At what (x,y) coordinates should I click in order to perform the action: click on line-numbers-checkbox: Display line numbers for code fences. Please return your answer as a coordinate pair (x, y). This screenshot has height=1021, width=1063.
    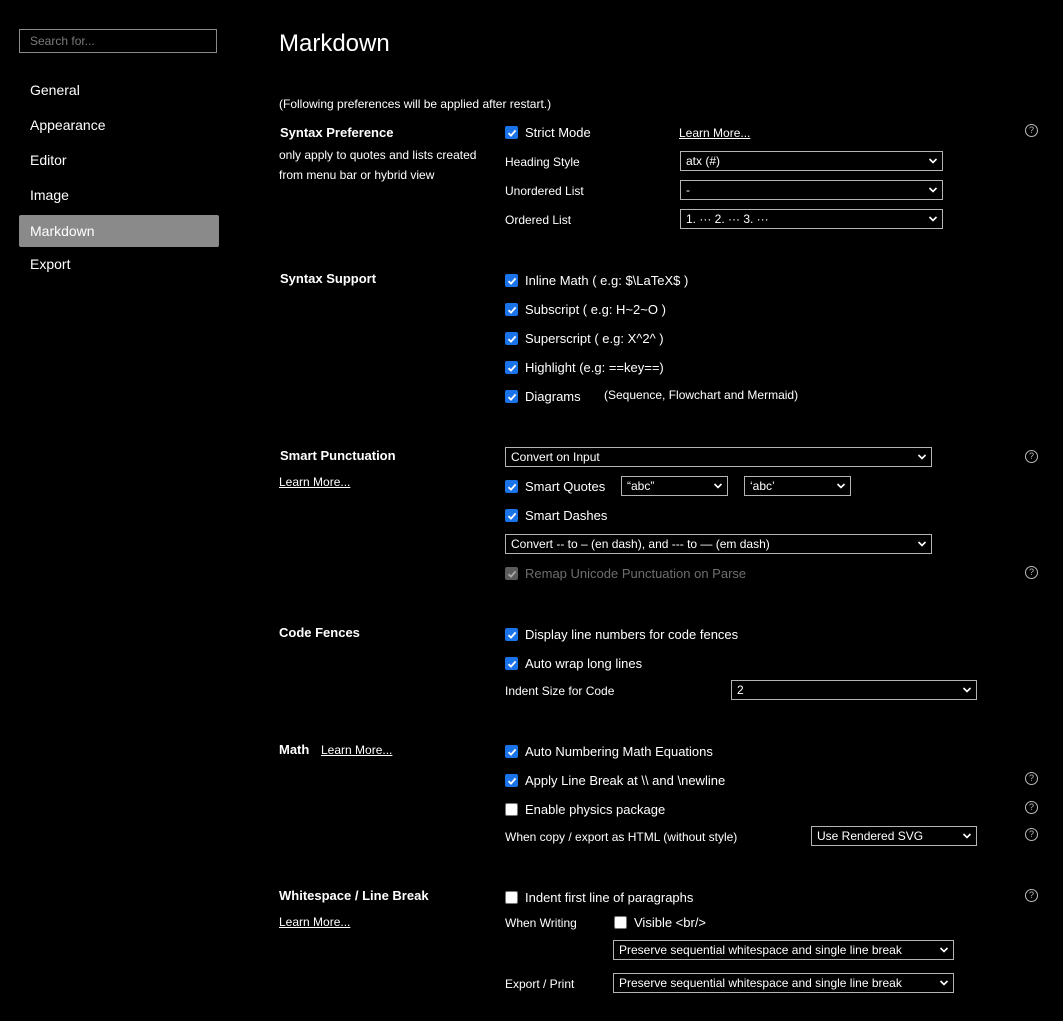
    Looking at the image, I should click on (621, 634).